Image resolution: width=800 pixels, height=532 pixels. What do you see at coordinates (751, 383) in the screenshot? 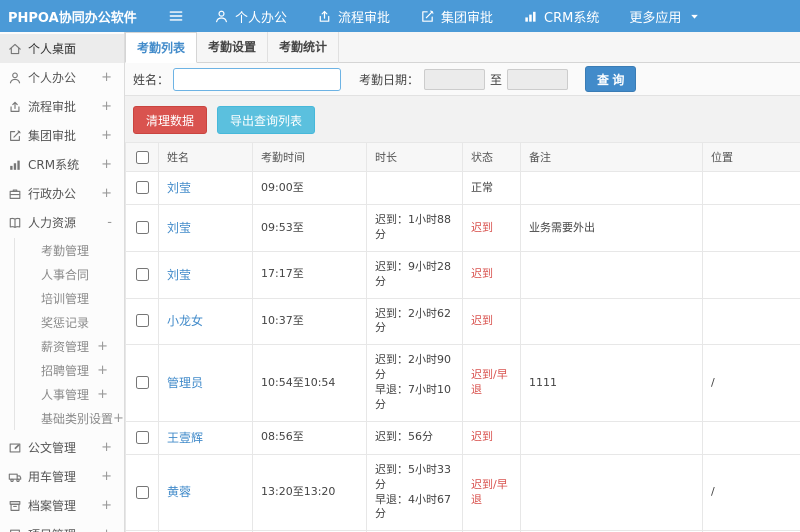
I see `location-cell: /` at bounding box center [751, 383].